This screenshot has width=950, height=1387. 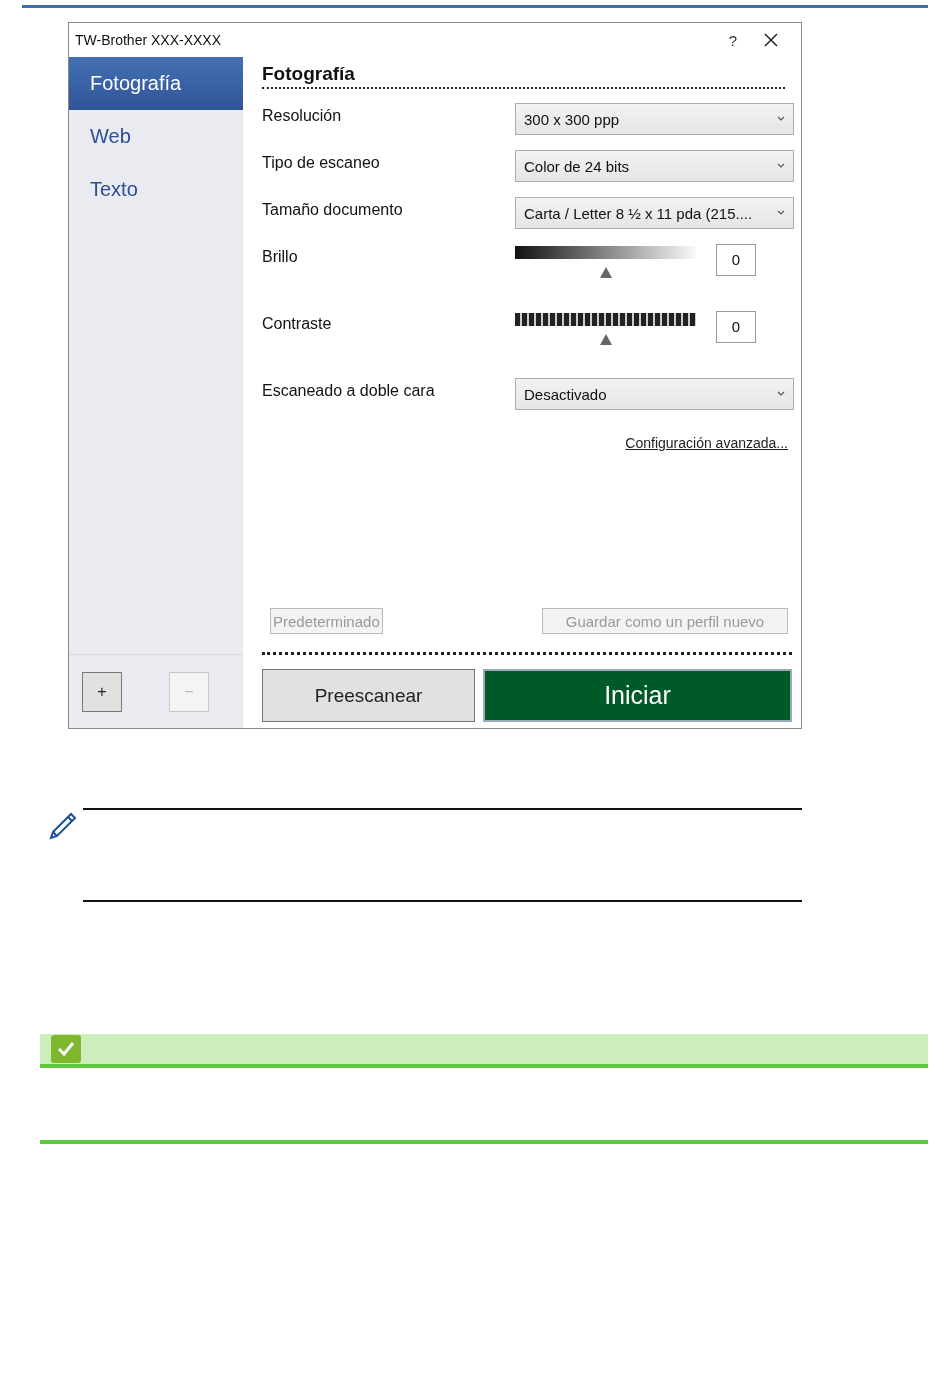 I want to click on start-button: Iniciar, so click(x=637, y=695).